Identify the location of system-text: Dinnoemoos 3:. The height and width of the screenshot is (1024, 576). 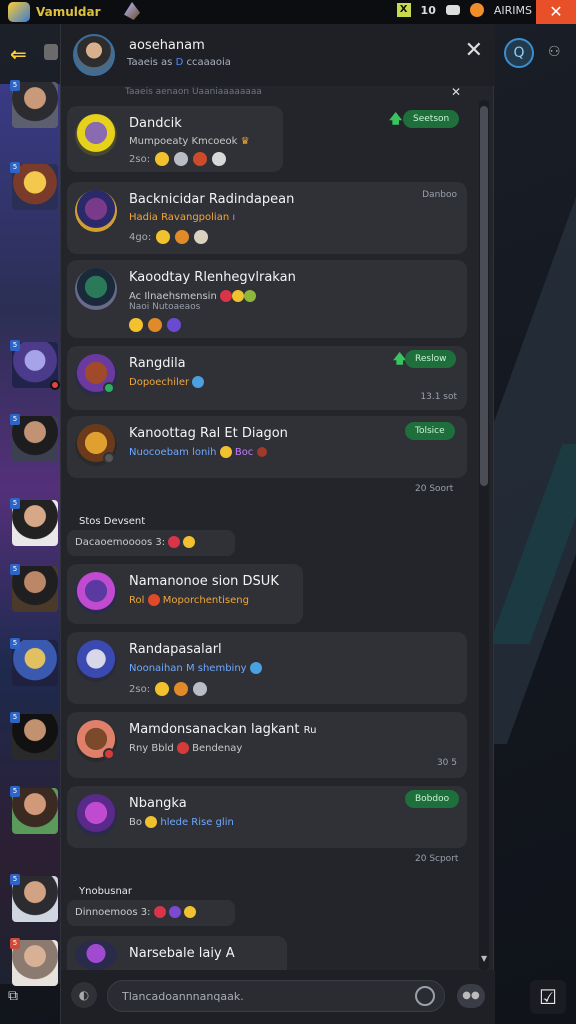
(113, 912).